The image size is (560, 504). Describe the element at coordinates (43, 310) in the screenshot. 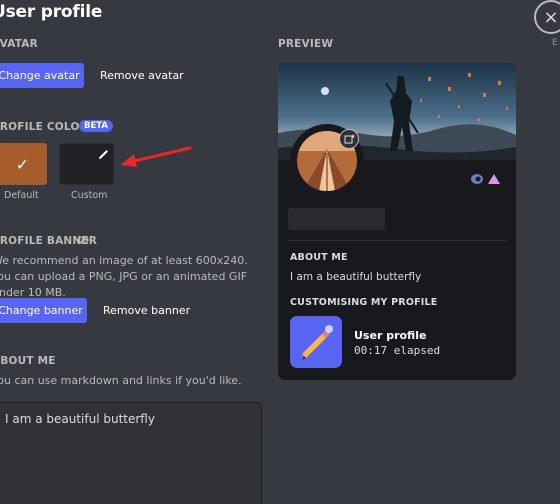

I see `change-banner-button: Change banner` at that location.